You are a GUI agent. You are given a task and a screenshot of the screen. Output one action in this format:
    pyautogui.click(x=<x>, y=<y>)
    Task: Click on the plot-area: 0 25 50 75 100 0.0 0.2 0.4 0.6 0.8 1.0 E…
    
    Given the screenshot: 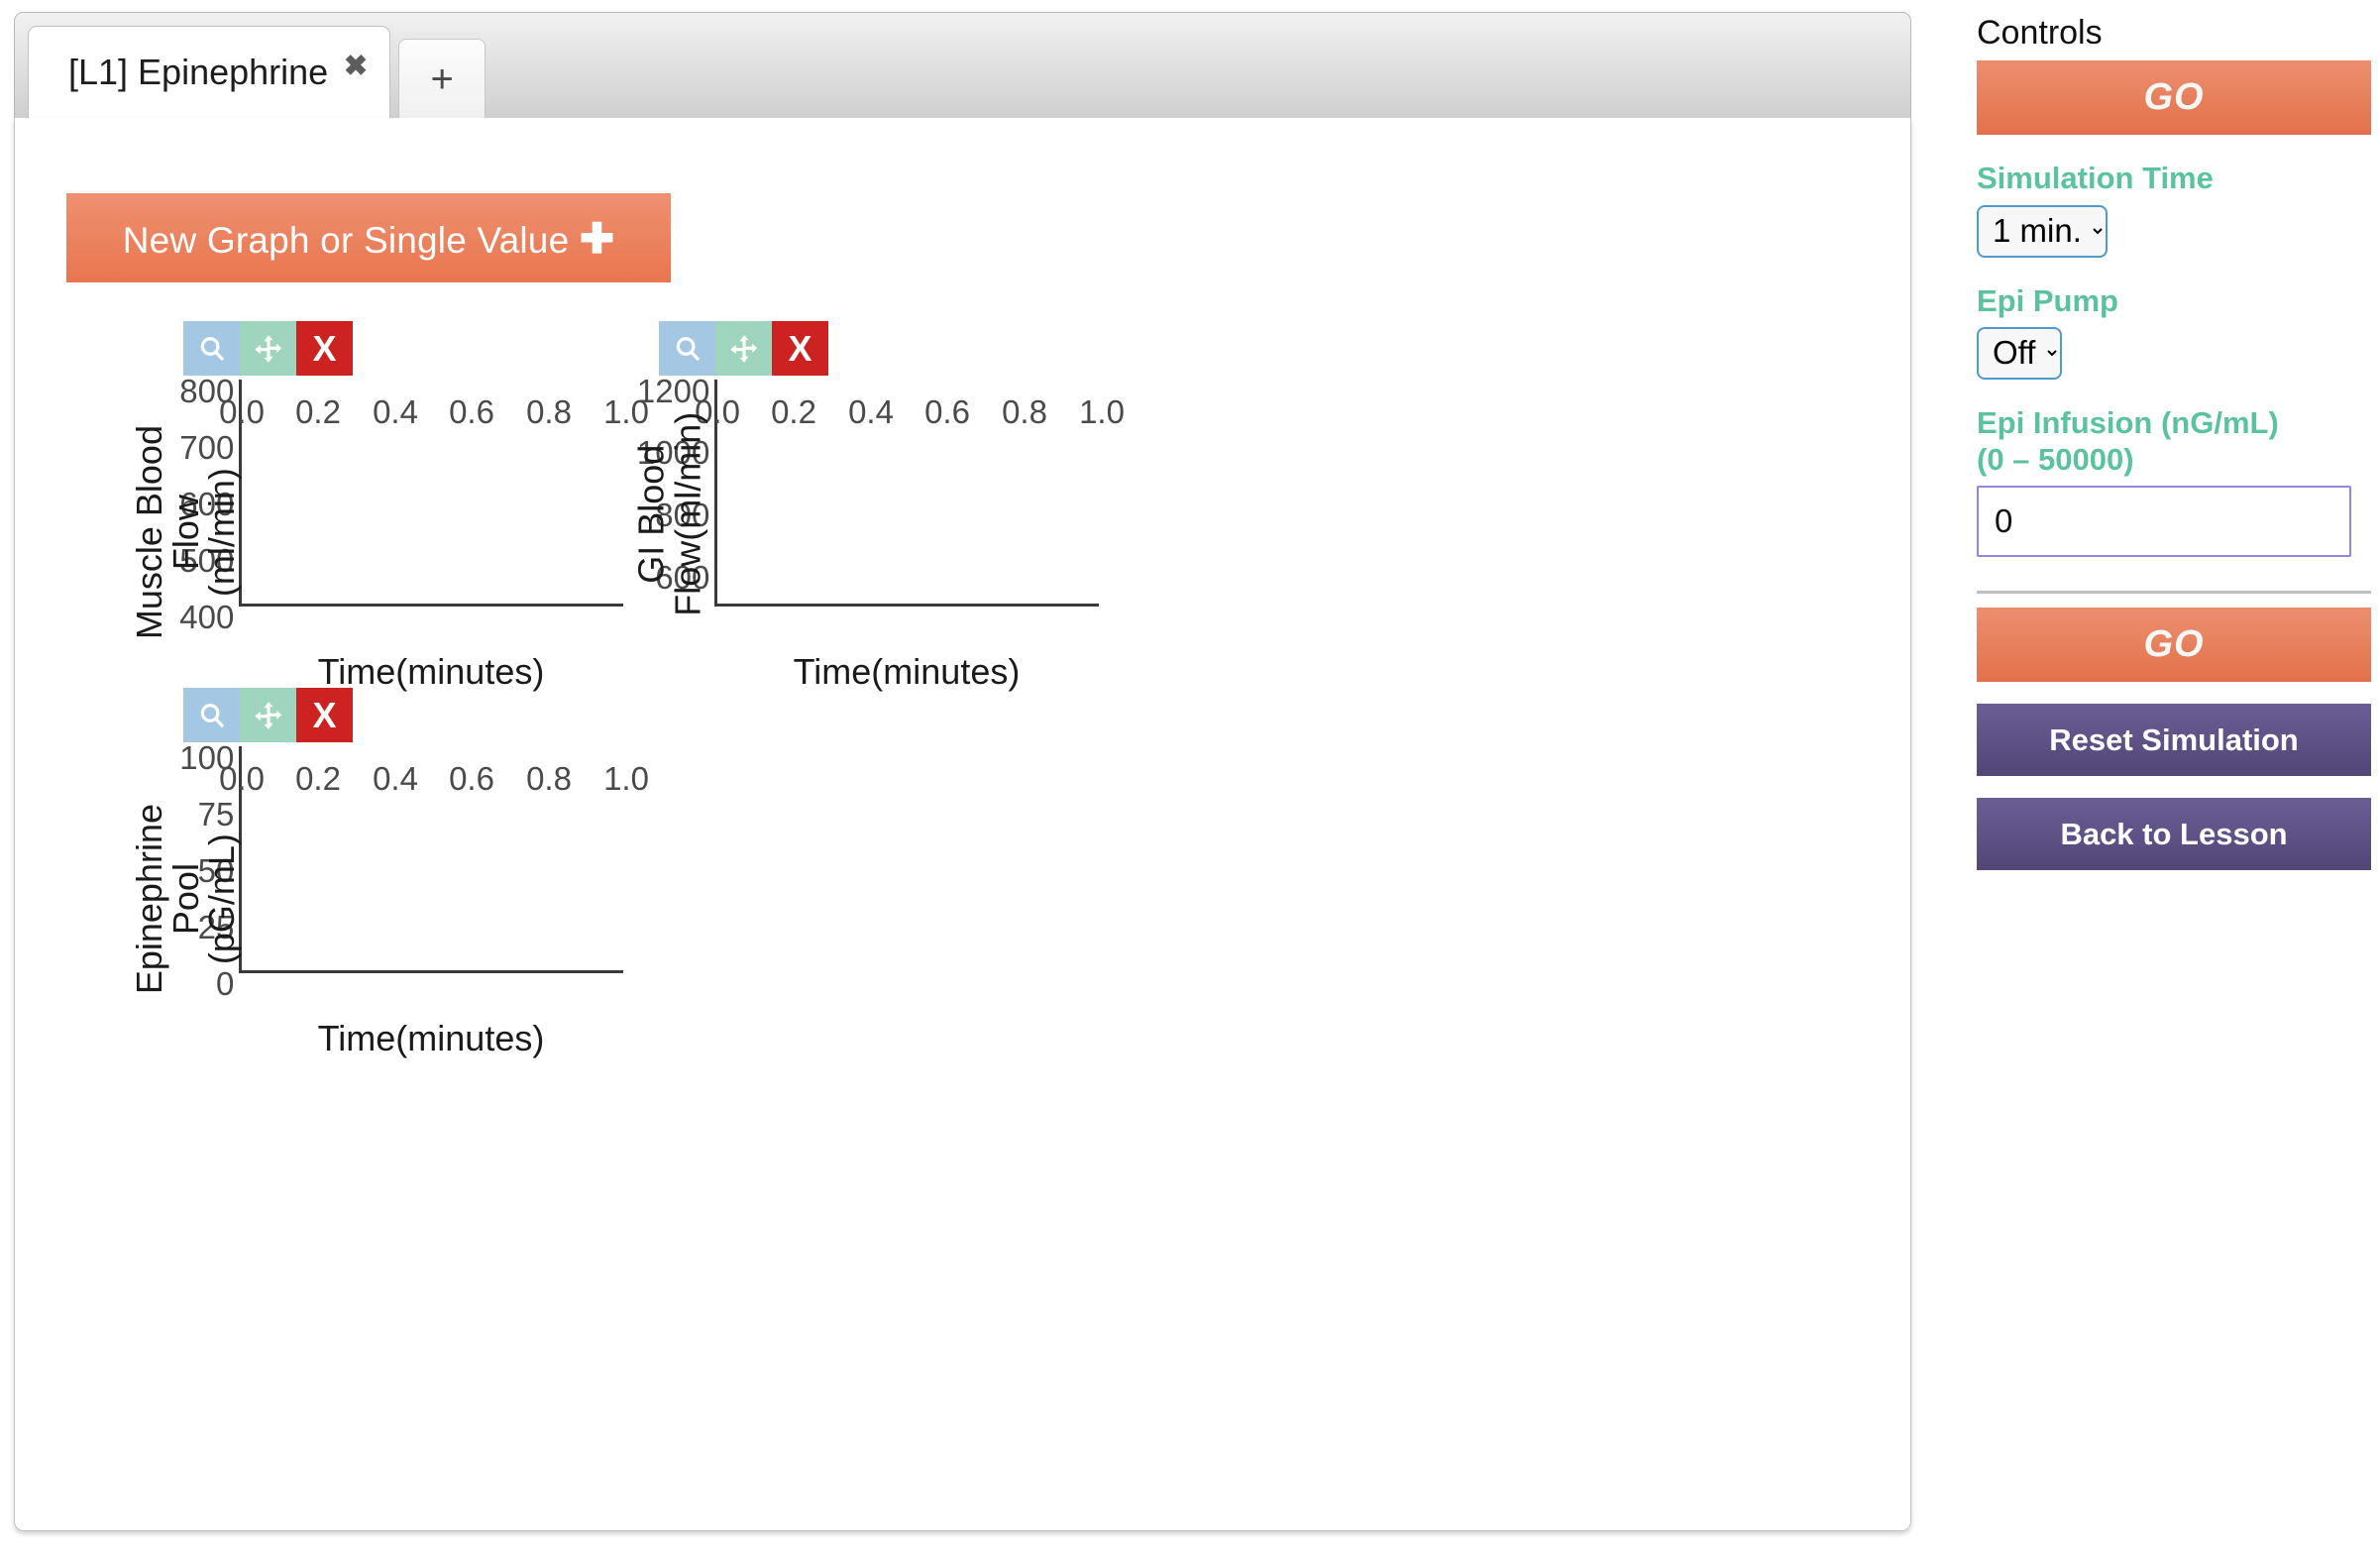 What is the action you would take?
    pyautogui.click(x=379, y=898)
    